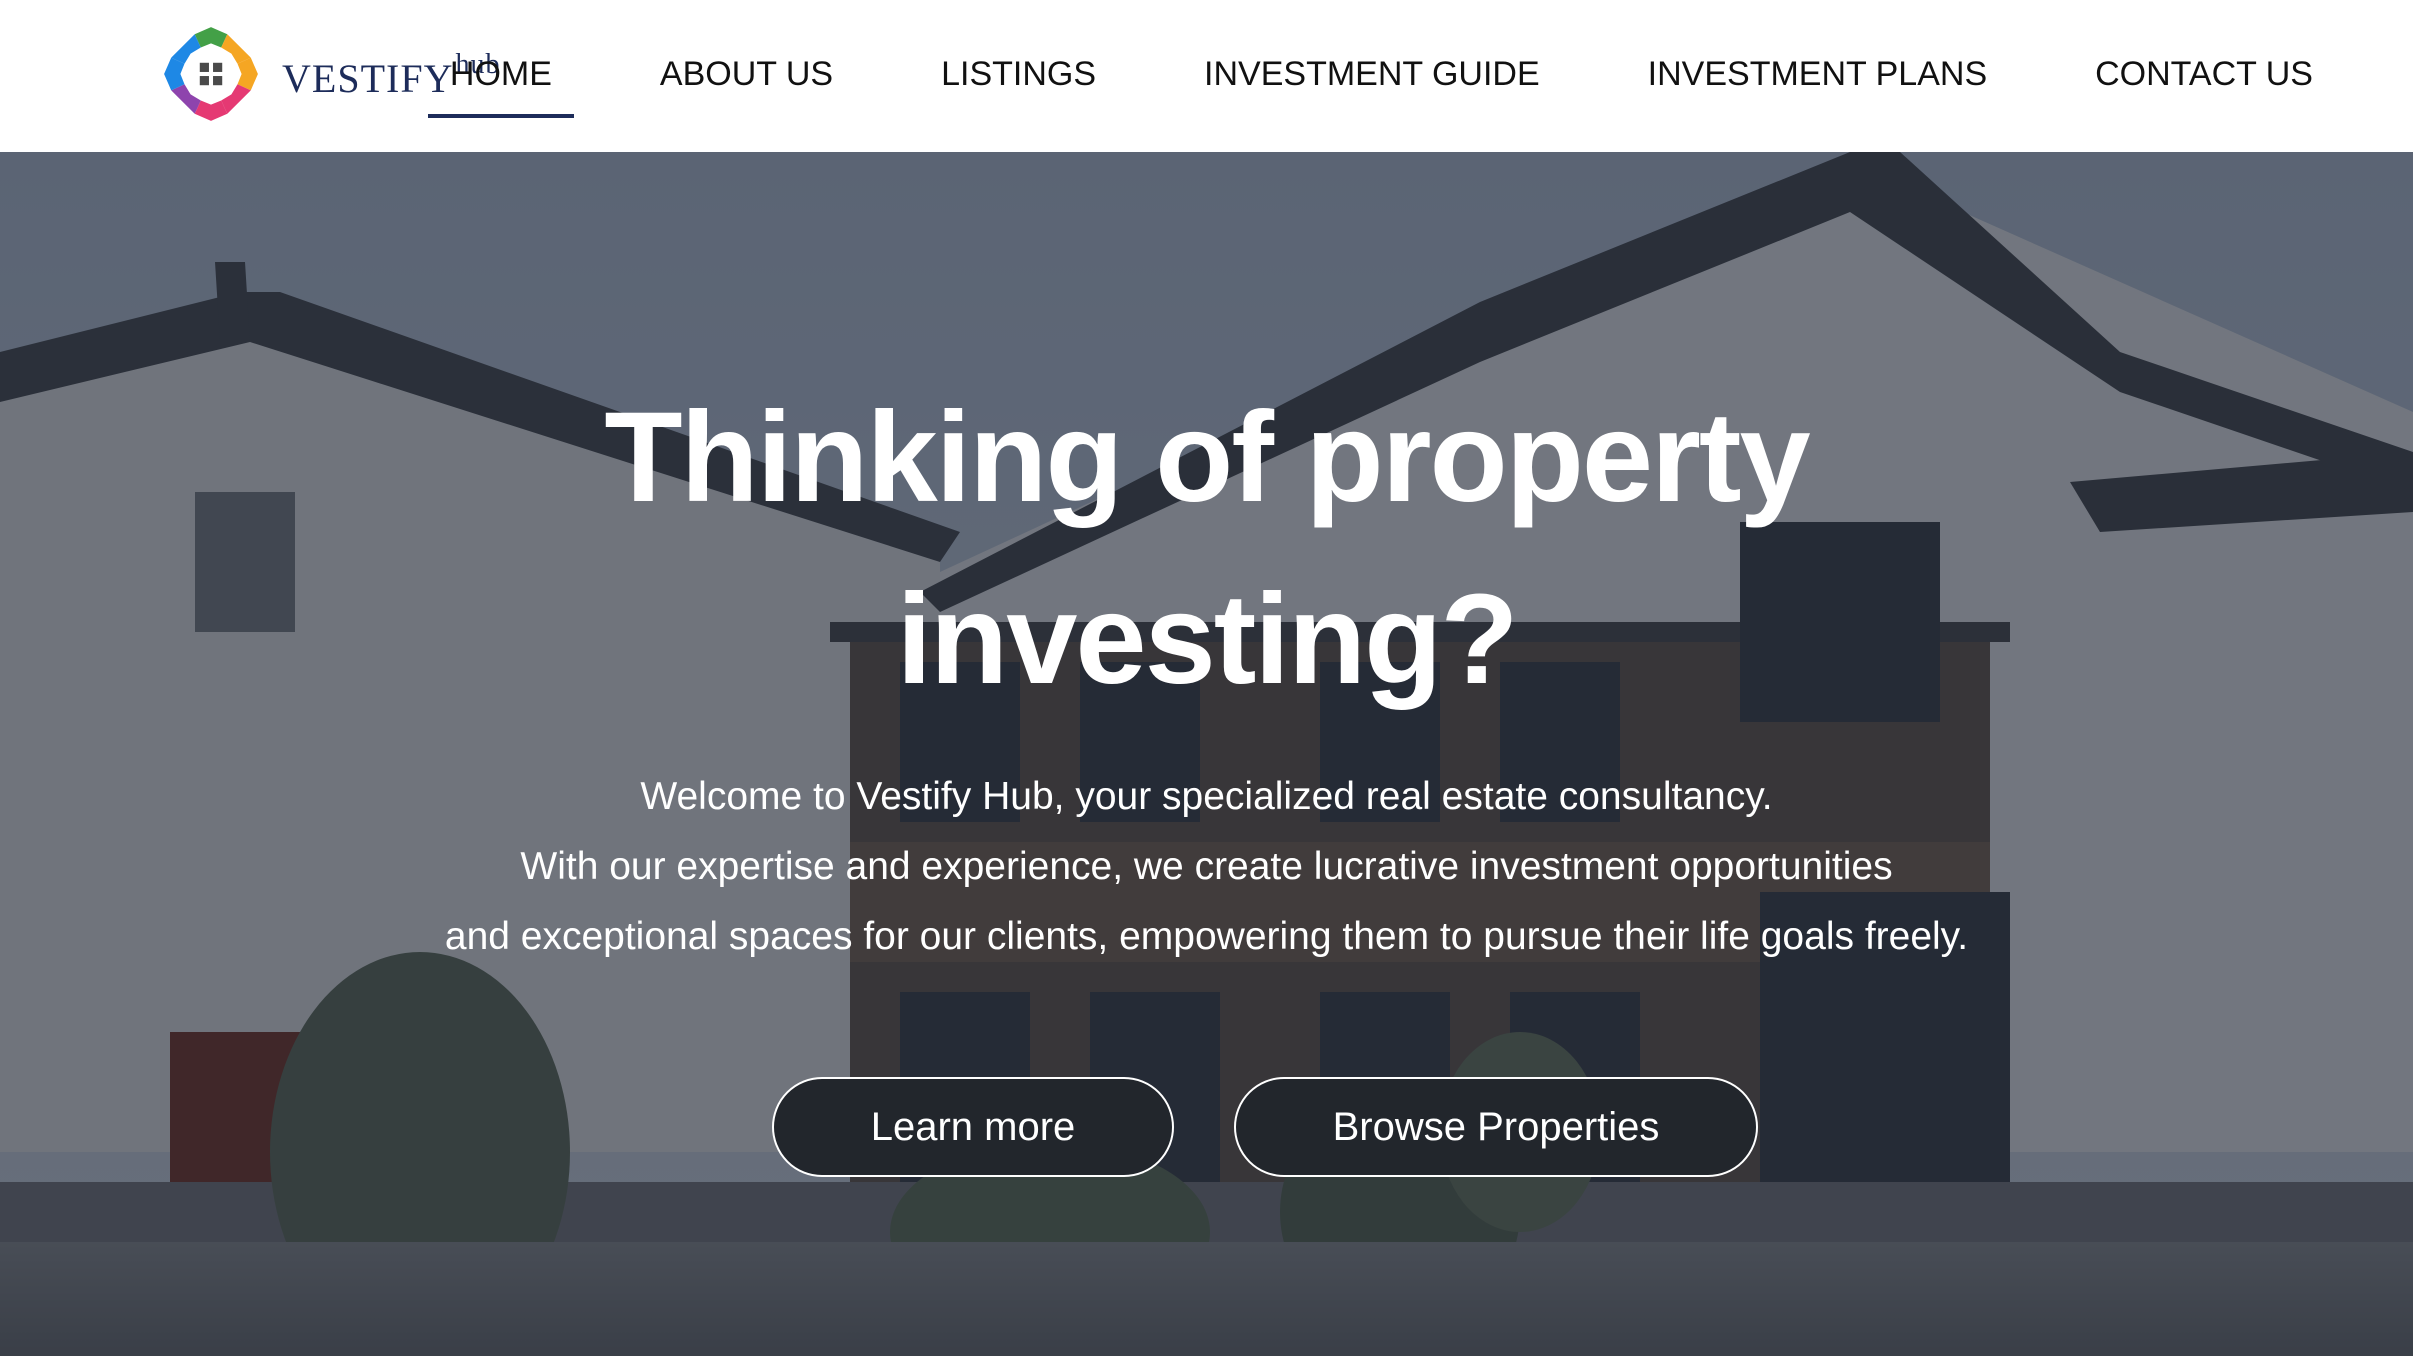 The width and height of the screenshot is (2413, 1356). What do you see at coordinates (746, 76) in the screenshot?
I see `nav-about-us: ABOUT US` at bounding box center [746, 76].